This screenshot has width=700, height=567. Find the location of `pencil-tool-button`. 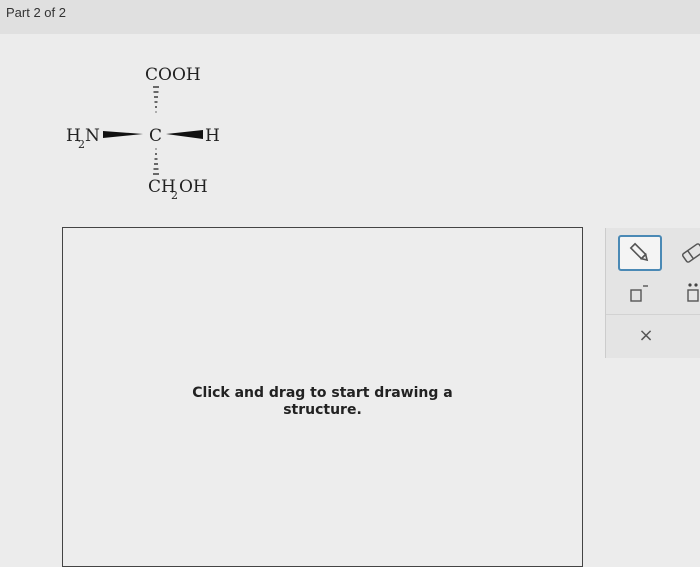

pencil-tool-button is located at coordinates (640, 253).